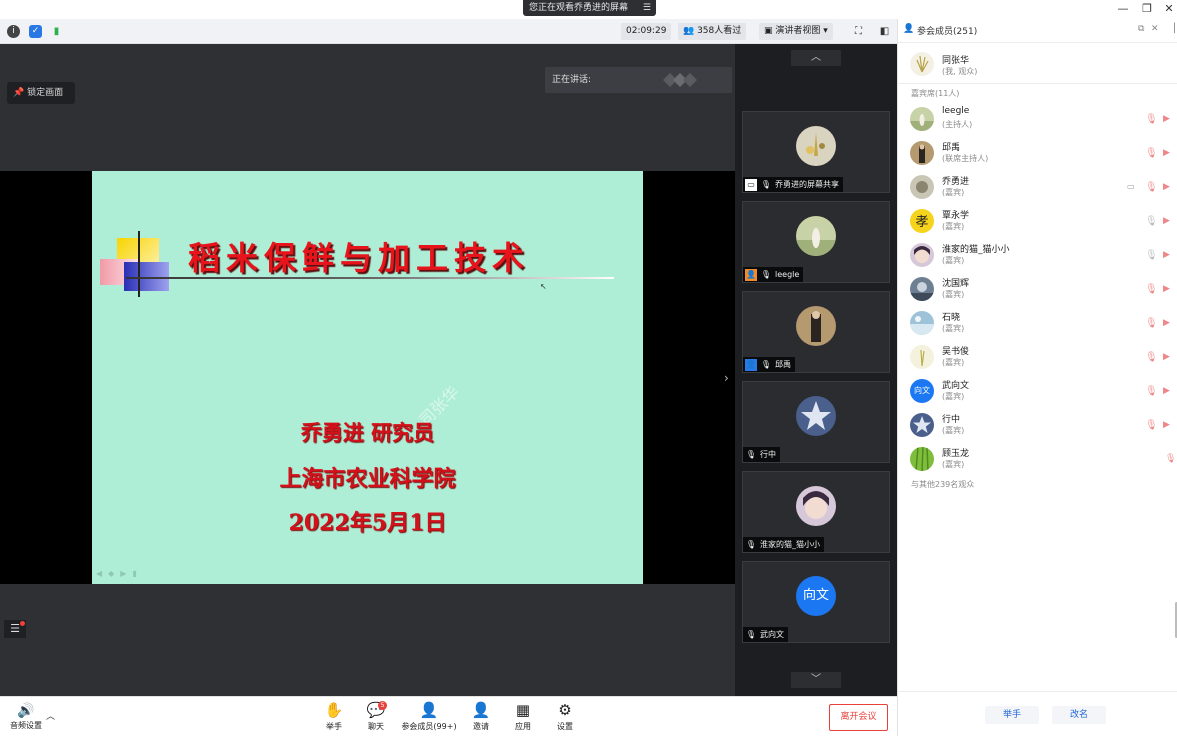 The height and width of the screenshot is (736, 1177). What do you see at coordinates (1147, 9) in the screenshot?
I see `restore-button: ❐` at bounding box center [1147, 9].